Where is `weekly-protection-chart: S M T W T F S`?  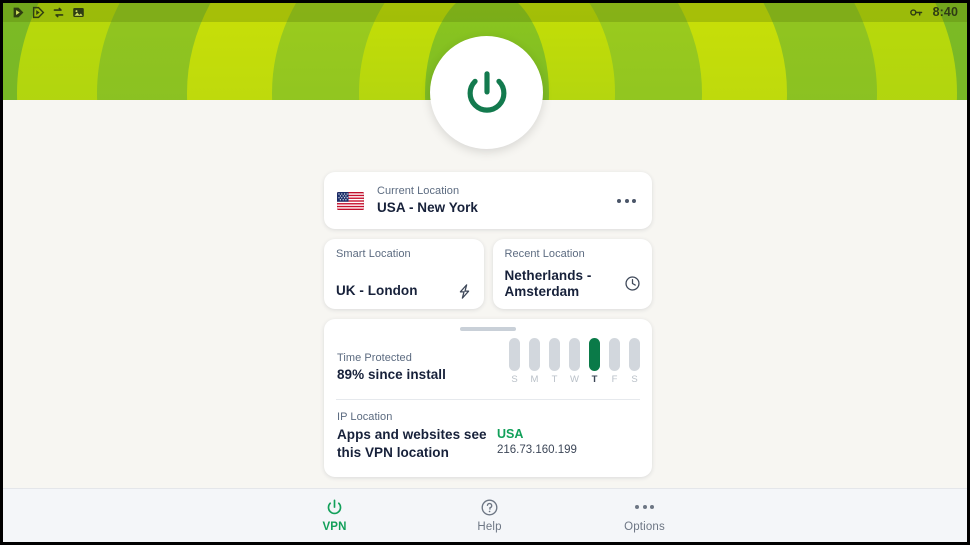 weekly-protection-chart: S M T W T F S is located at coordinates (574, 361).